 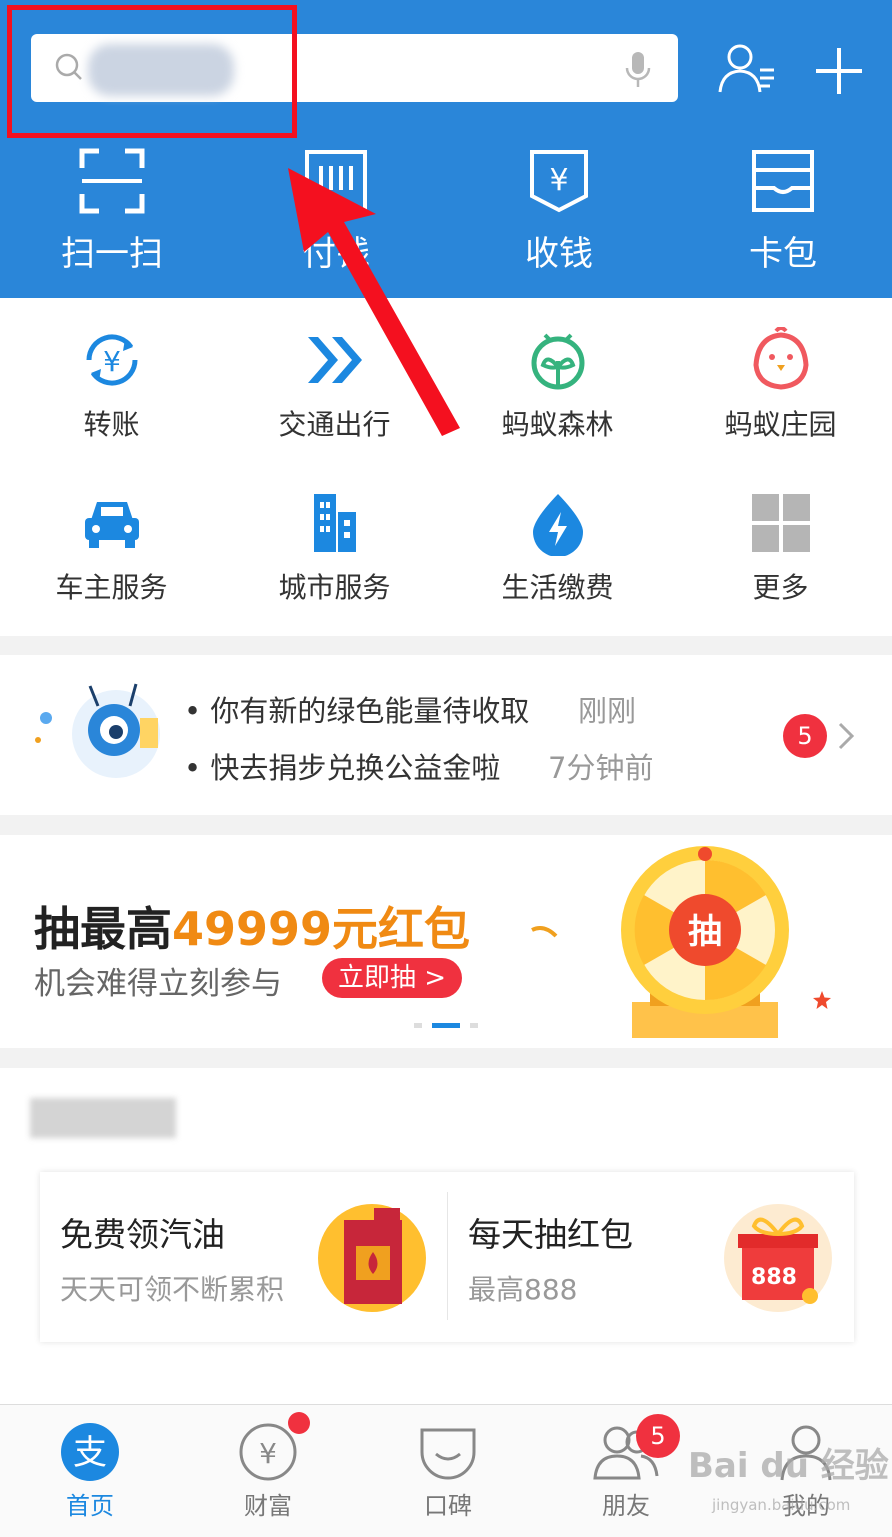 I want to click on banner-title: 抽最高49999元红包, so click(x=252, y=926).